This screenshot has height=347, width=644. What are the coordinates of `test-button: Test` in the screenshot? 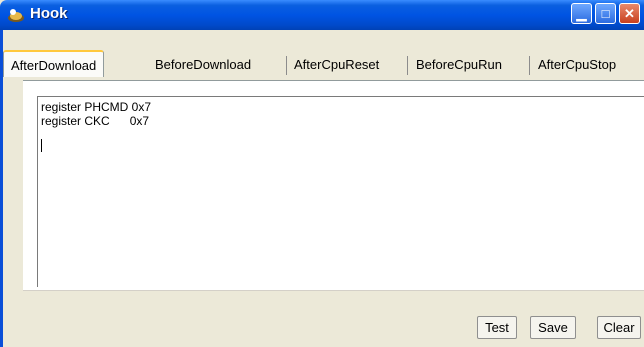 It's located at (497, 327).